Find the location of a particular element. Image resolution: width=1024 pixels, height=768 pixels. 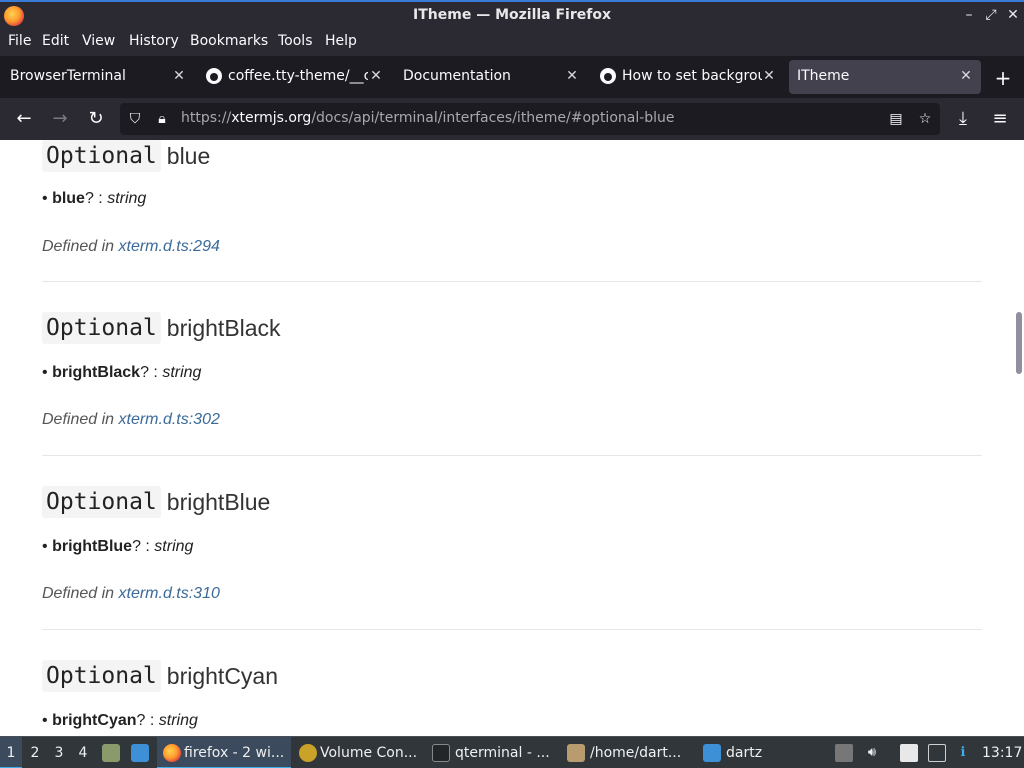

close-window-icon: ✕ is located at coordinates (1013, 15).